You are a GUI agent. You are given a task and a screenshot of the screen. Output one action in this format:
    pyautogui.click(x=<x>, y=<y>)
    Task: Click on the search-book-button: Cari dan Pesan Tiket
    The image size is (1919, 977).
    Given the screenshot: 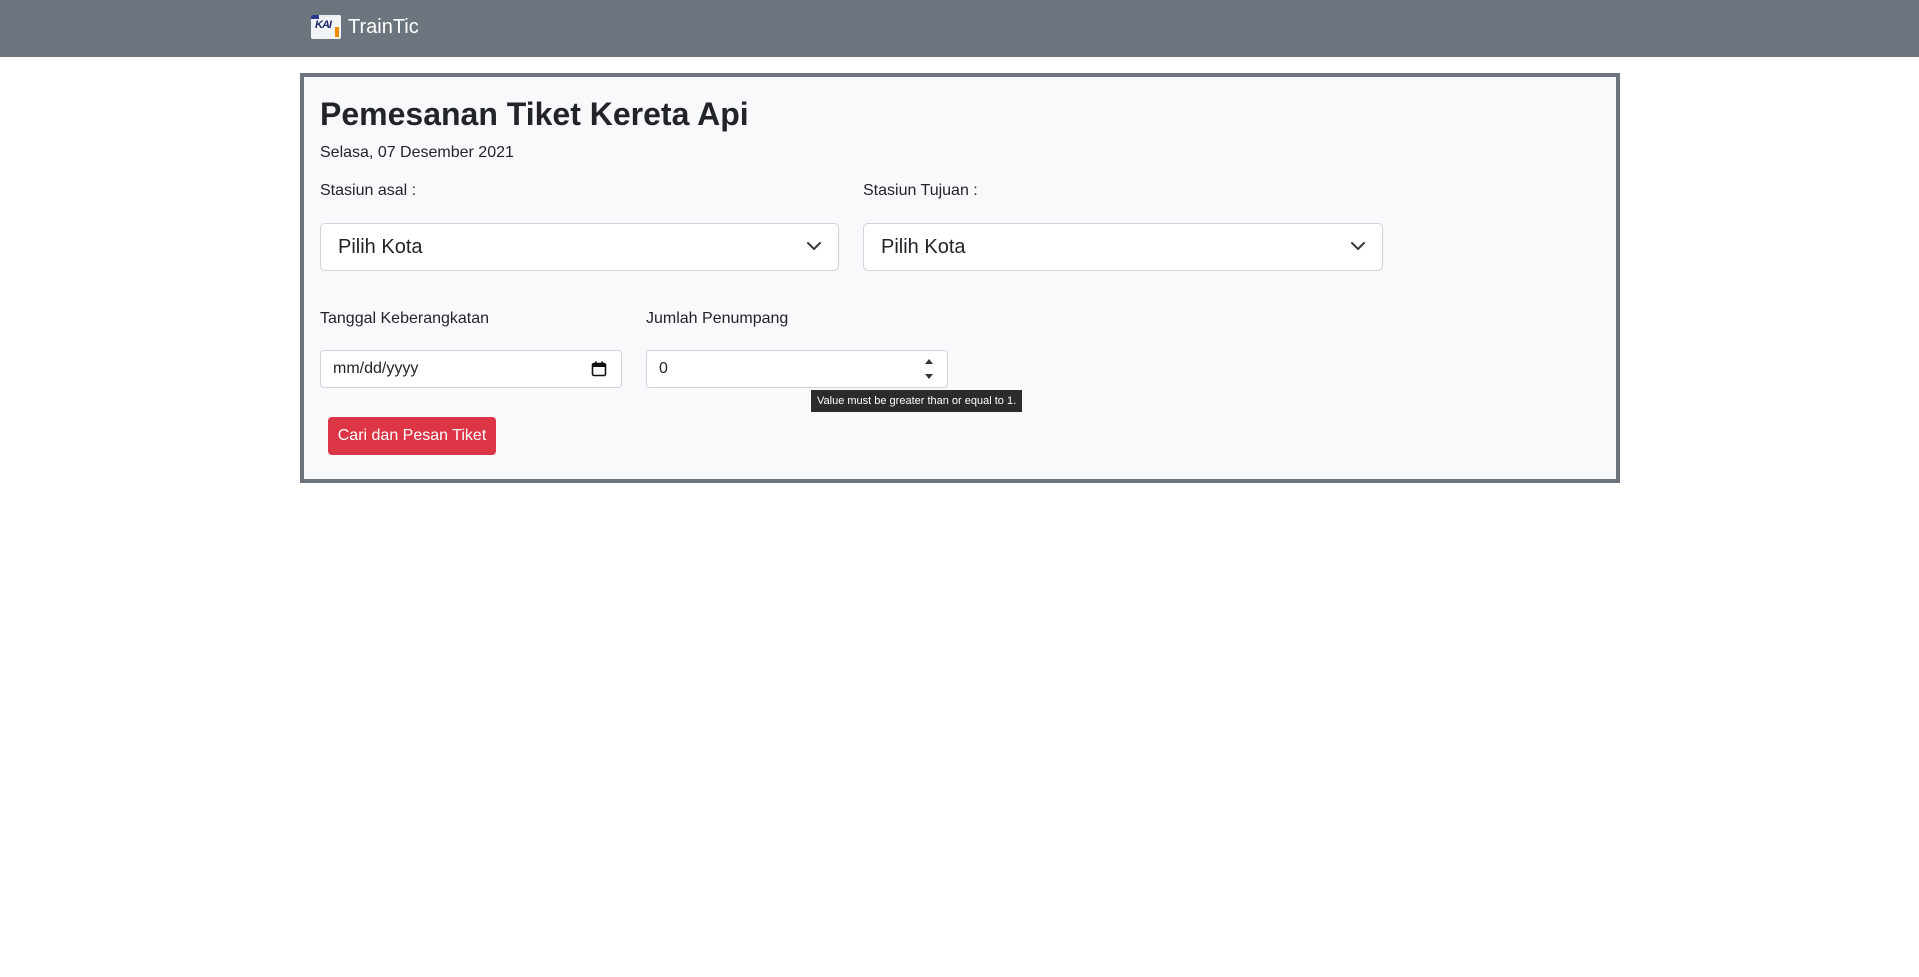 What is the action you would take?
    pyautogui.click(x=412, y=436)
    